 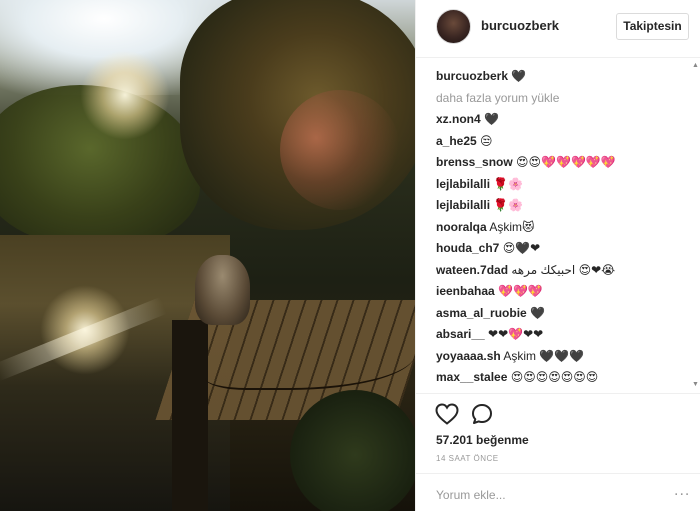 I want to click on post-header: burcuozberk Takiptesin, so click(x=558, y=29).